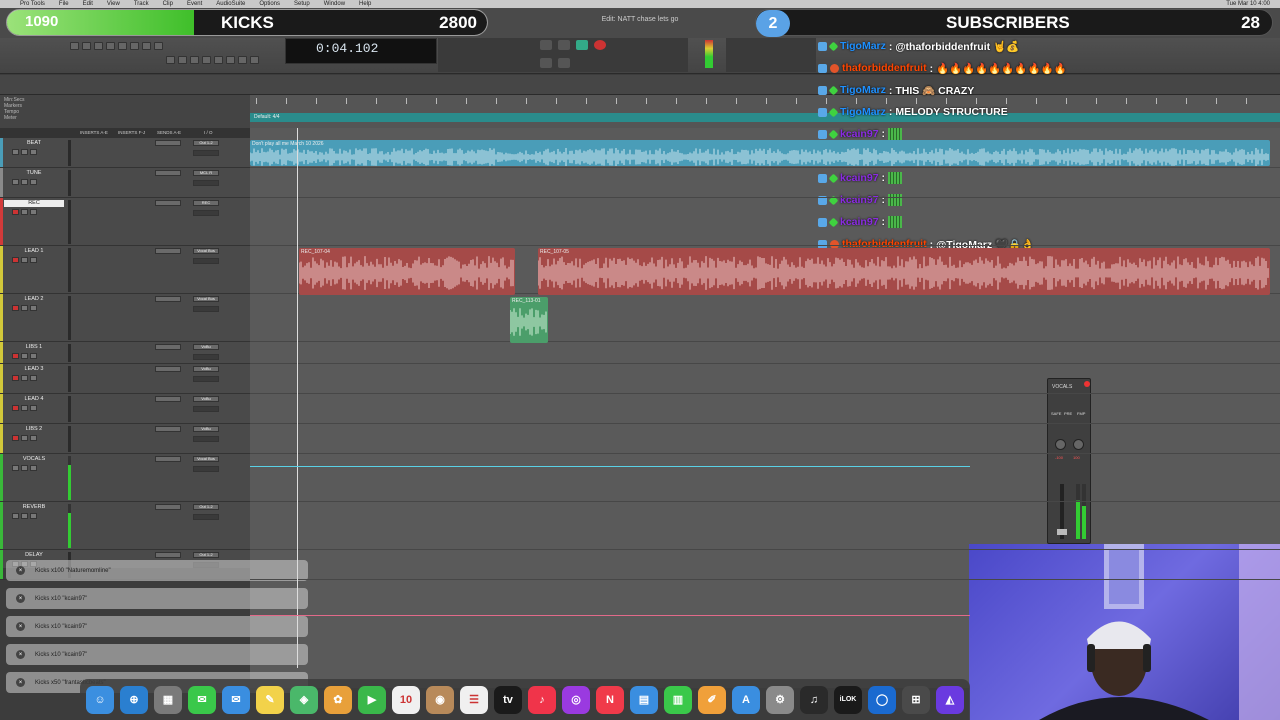  What do you see at coordinates (206, 203) in the screenshot?
I see `track-io: REC` at bounding box center [206, 203].